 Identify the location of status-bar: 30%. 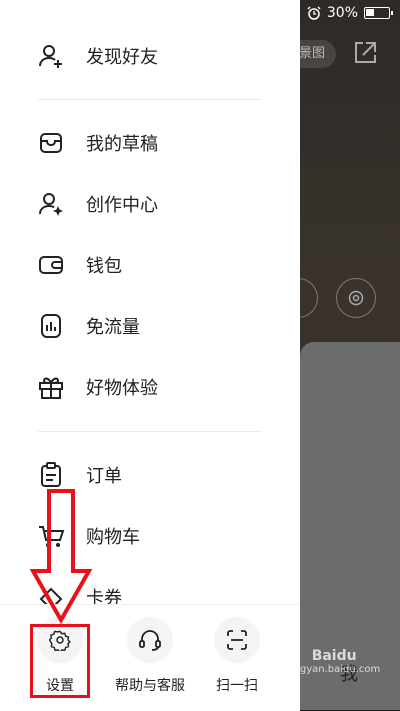
(350, 13).